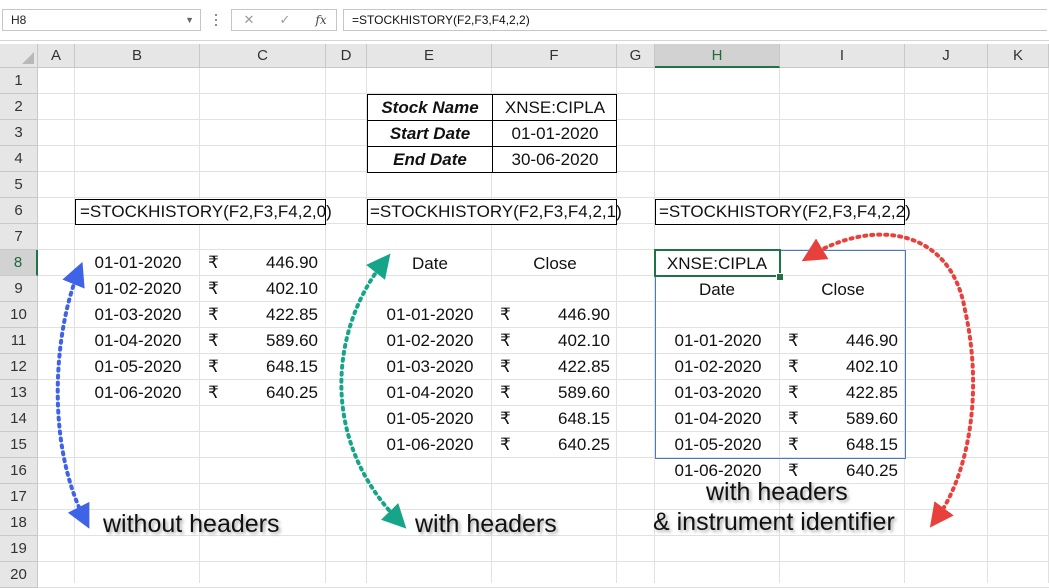  What do you see at coordinates (554, 56) in the screenshot?
I see `column-header: F` at bounding box center [554, 56].